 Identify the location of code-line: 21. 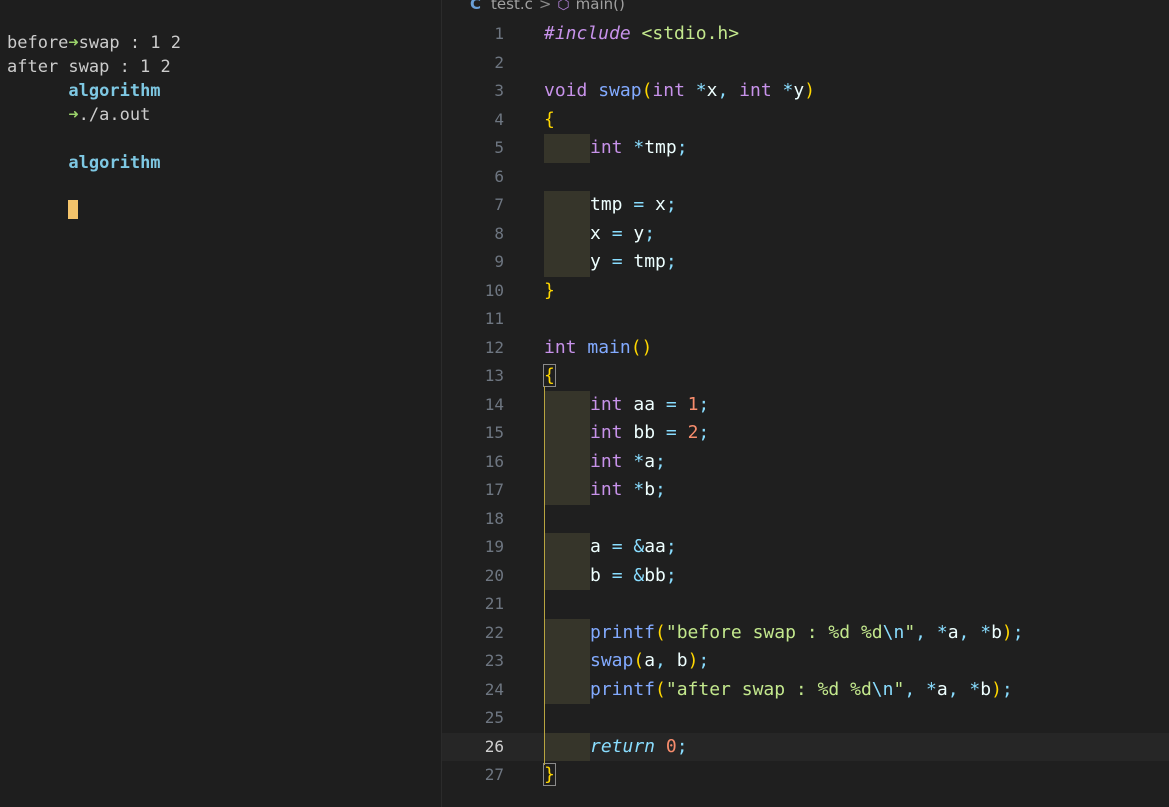
(805, 604).